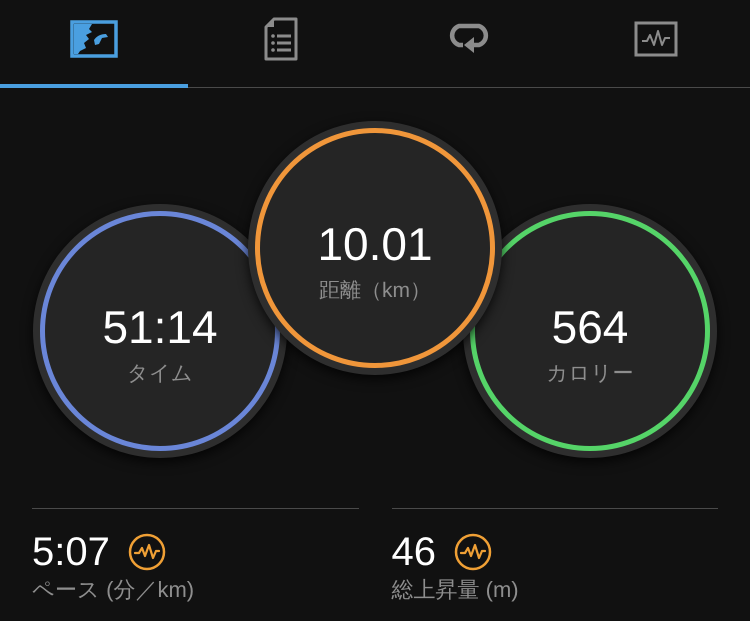  What do you see at coordinates (71, 552) in the screenshot?
I see `stat-value: 5:07` at bounding box center [71, 552].